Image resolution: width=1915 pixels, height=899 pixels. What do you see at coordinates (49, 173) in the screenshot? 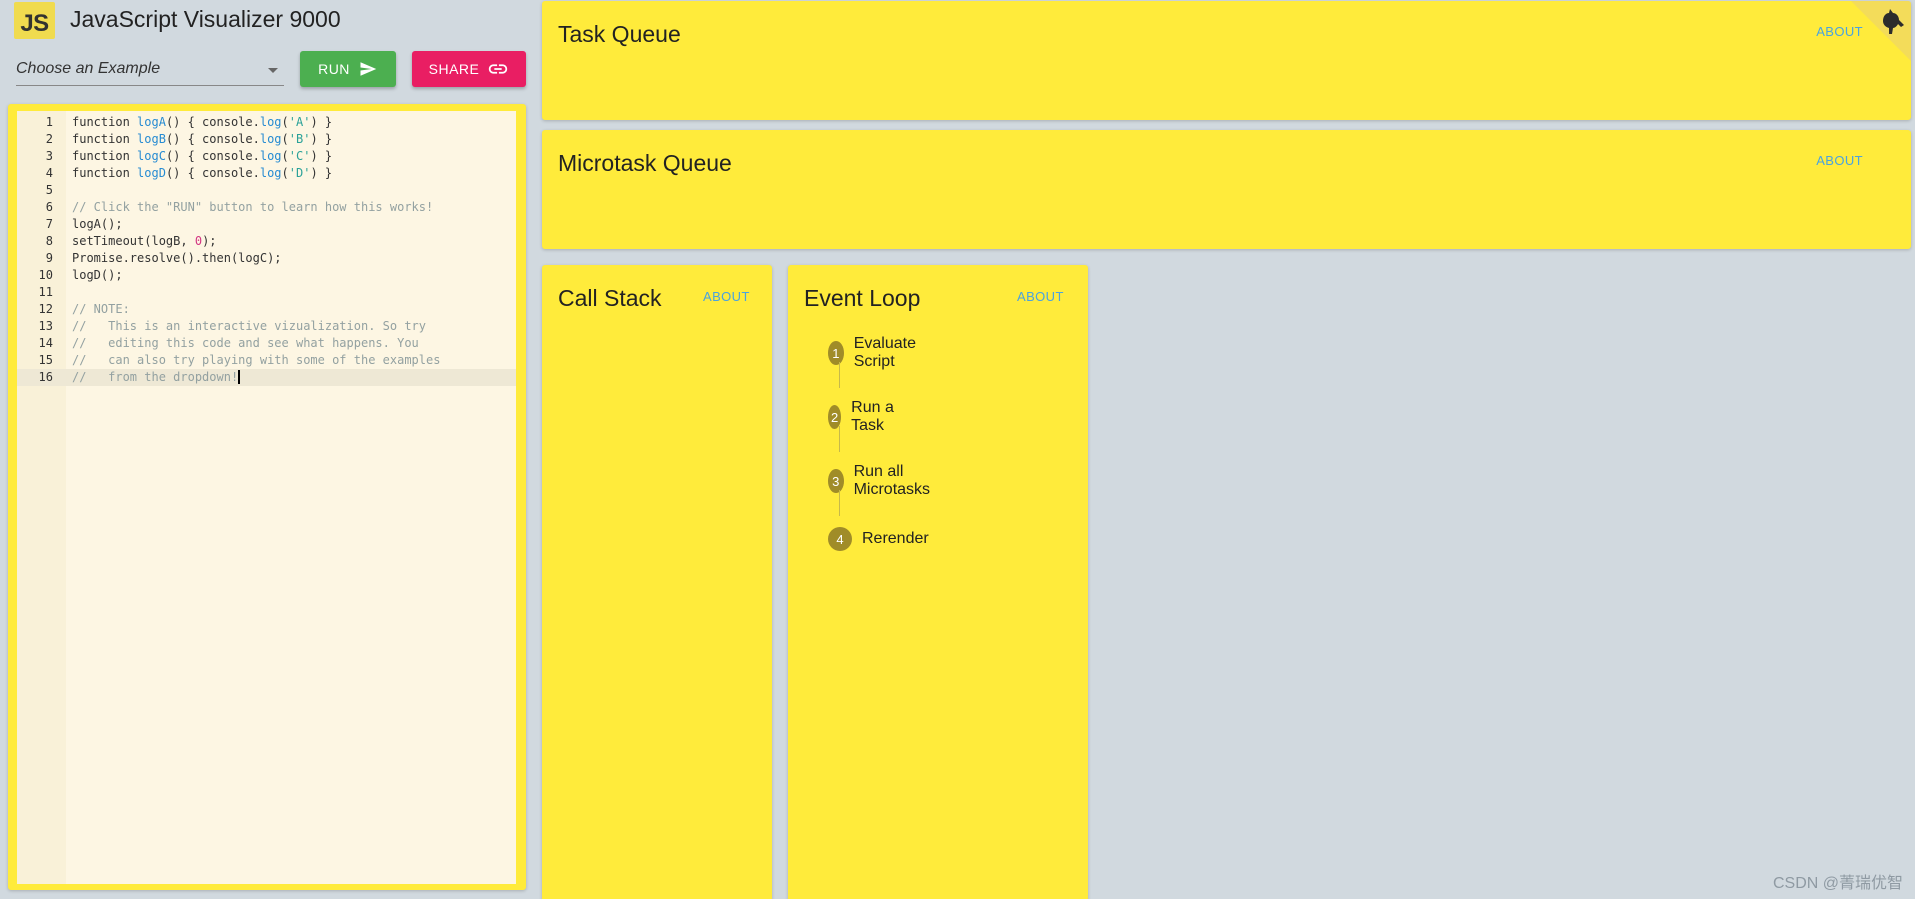
I see `line-number: 4` at bounding box center [49, 173].